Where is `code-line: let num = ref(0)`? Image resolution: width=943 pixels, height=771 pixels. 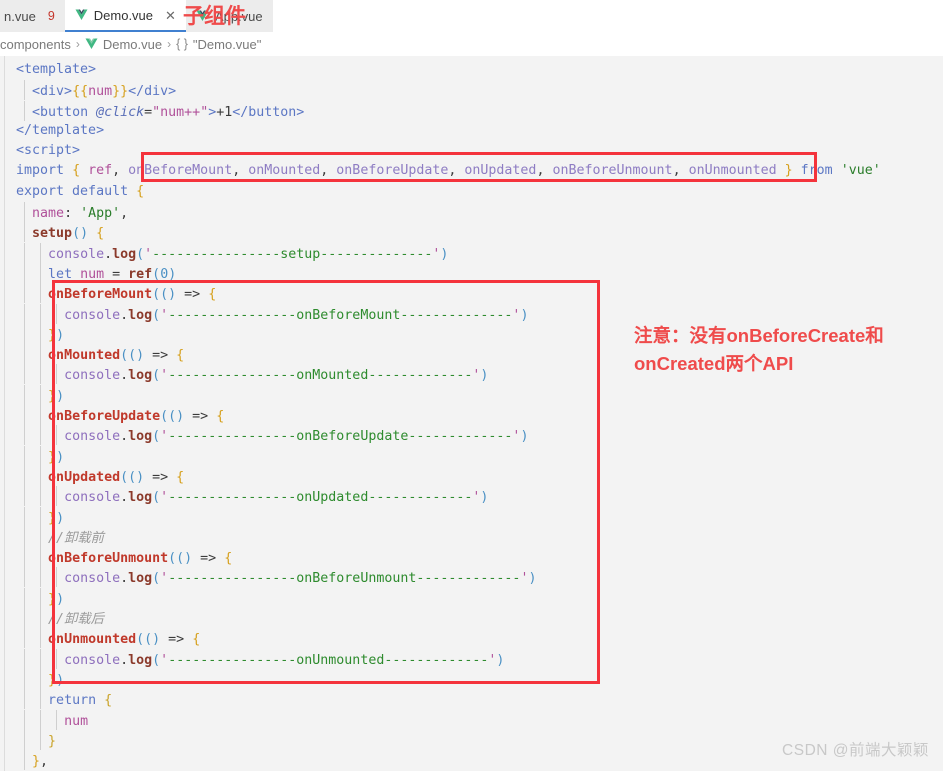 code-line: let num = ref(0) is located at coordinates (471, 272).